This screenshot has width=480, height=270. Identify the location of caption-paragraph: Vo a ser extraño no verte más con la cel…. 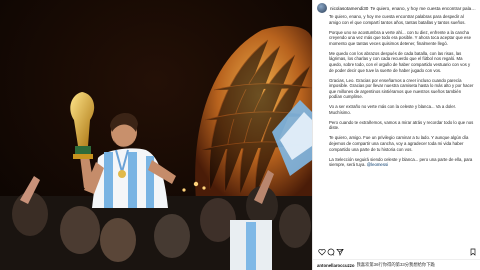
(392, 109).